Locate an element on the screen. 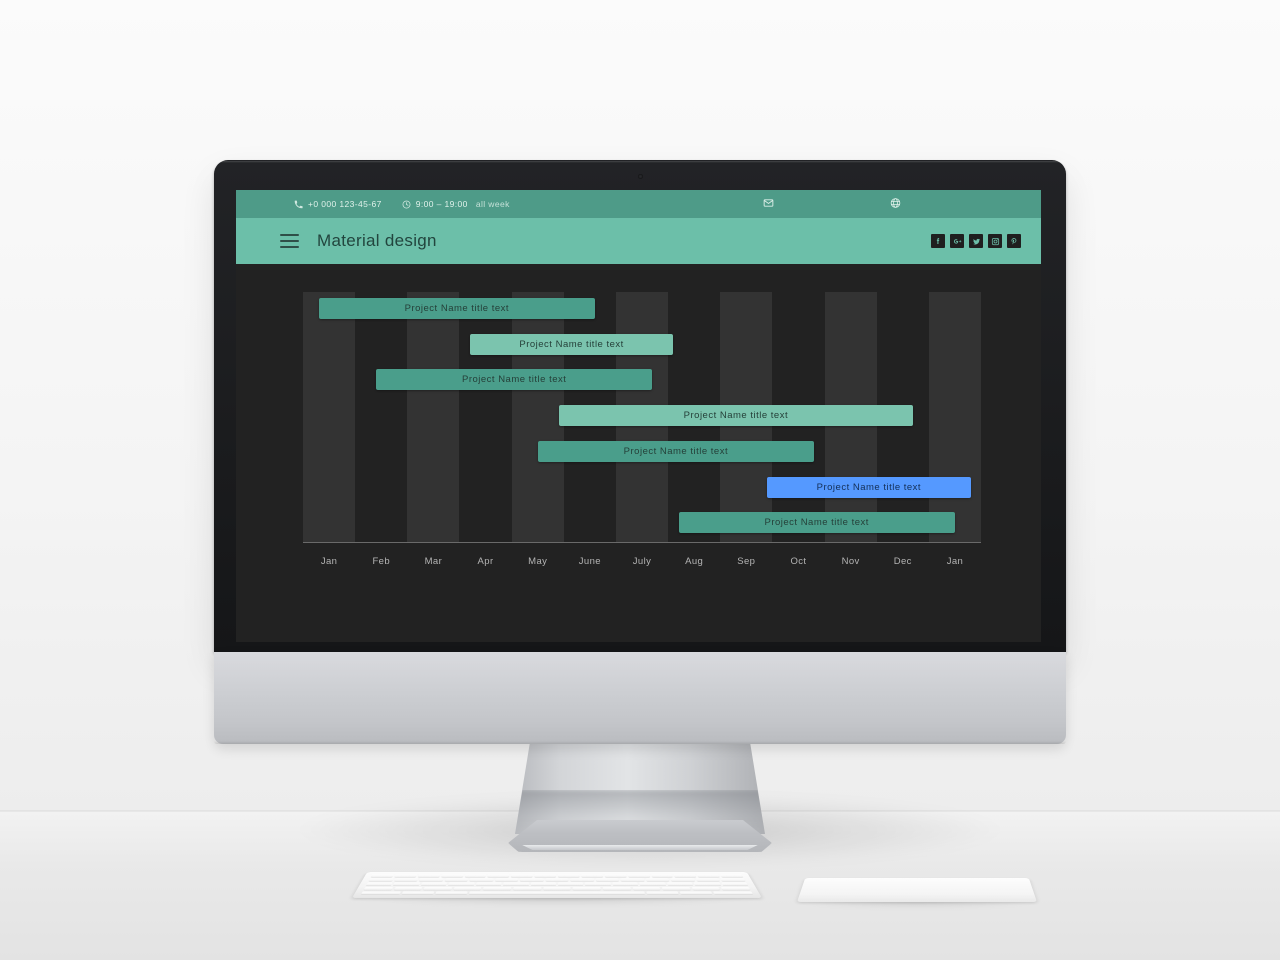 The image size is (1280, 960). instagram-icon is located at coordinates (995, 241).